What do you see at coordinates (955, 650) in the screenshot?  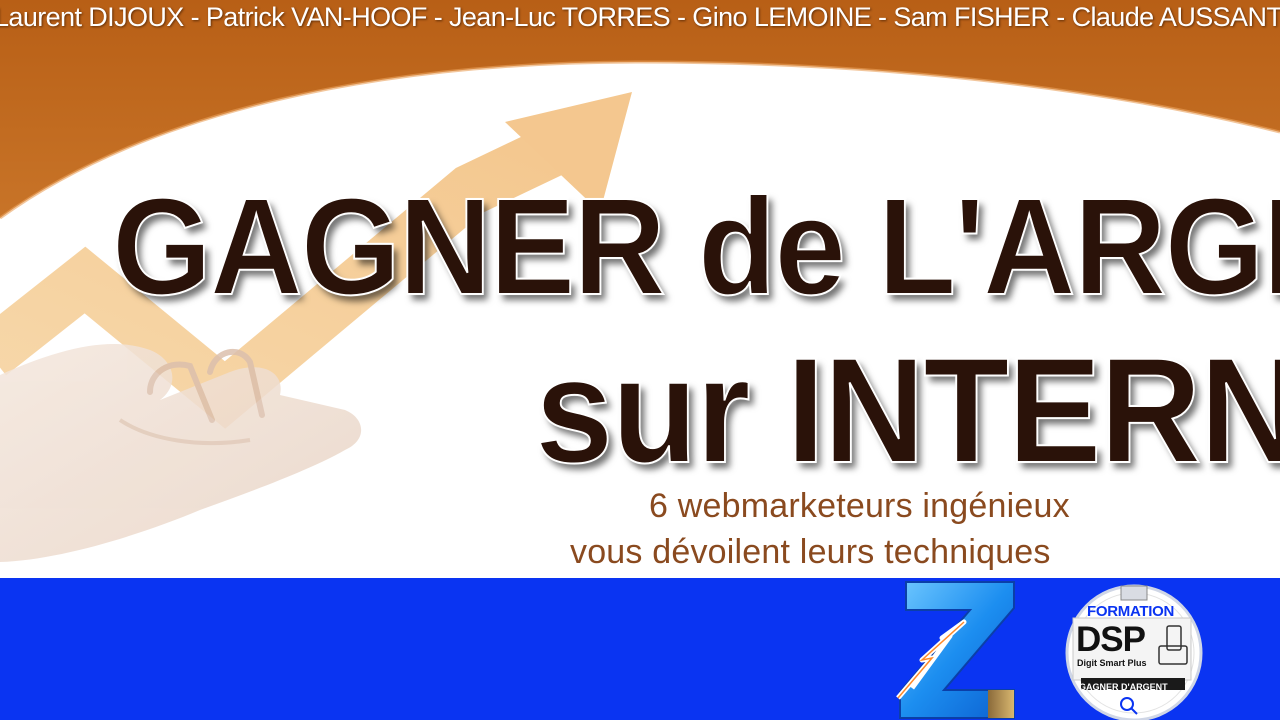 I see `z-lightning-logo: Z` at bounding box center [955, 650].